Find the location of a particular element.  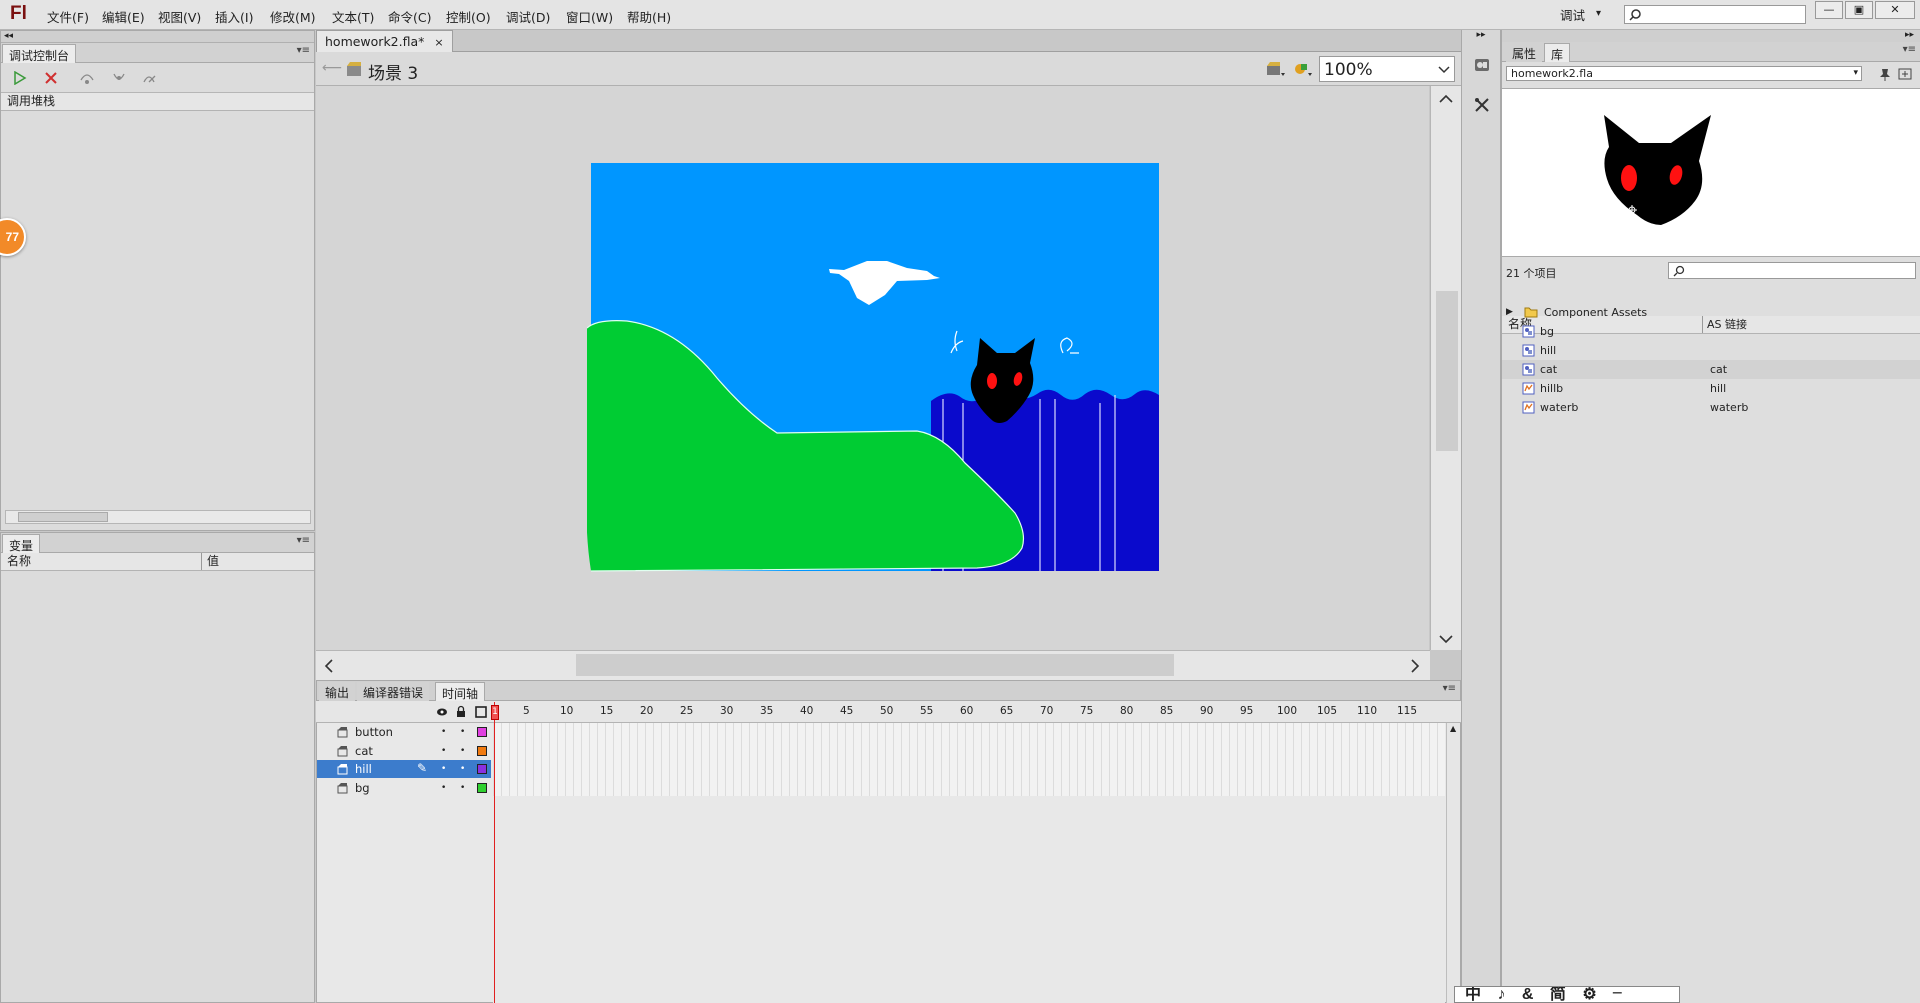

workspace-caret-icon: ▾ is located at coordinates (1598, 13).